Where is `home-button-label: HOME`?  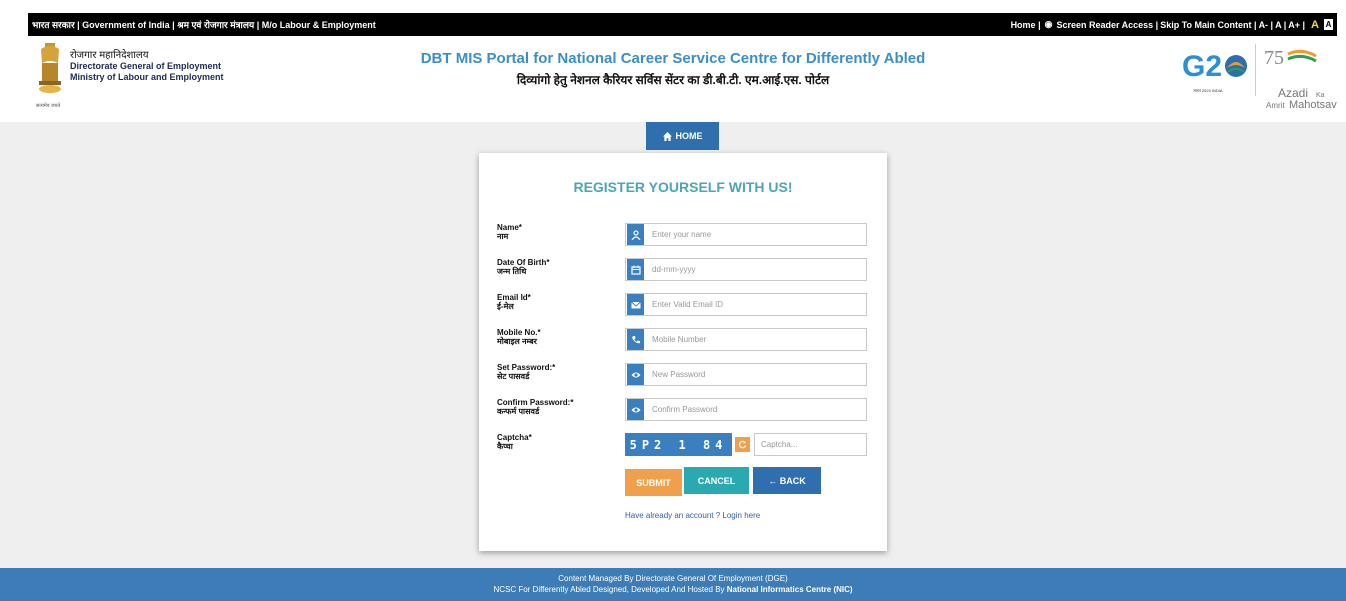
home-button-label: HOME is located at coordinates (689, 136).